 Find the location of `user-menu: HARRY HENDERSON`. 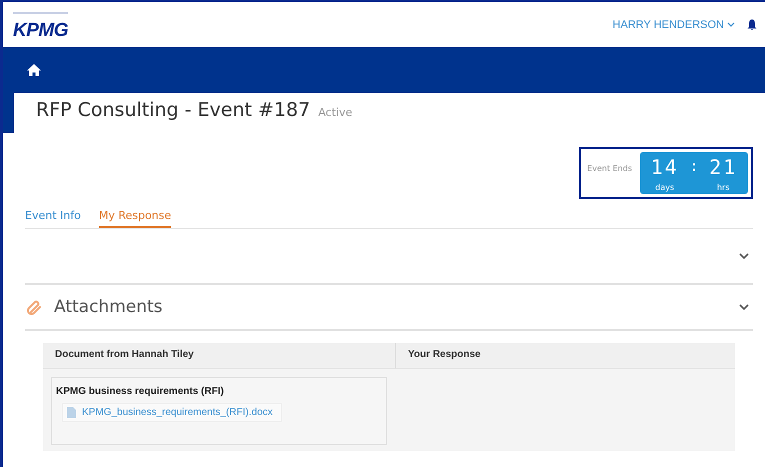

user-menu: HARRY HENDERSON is located at coordinates (673, 24).